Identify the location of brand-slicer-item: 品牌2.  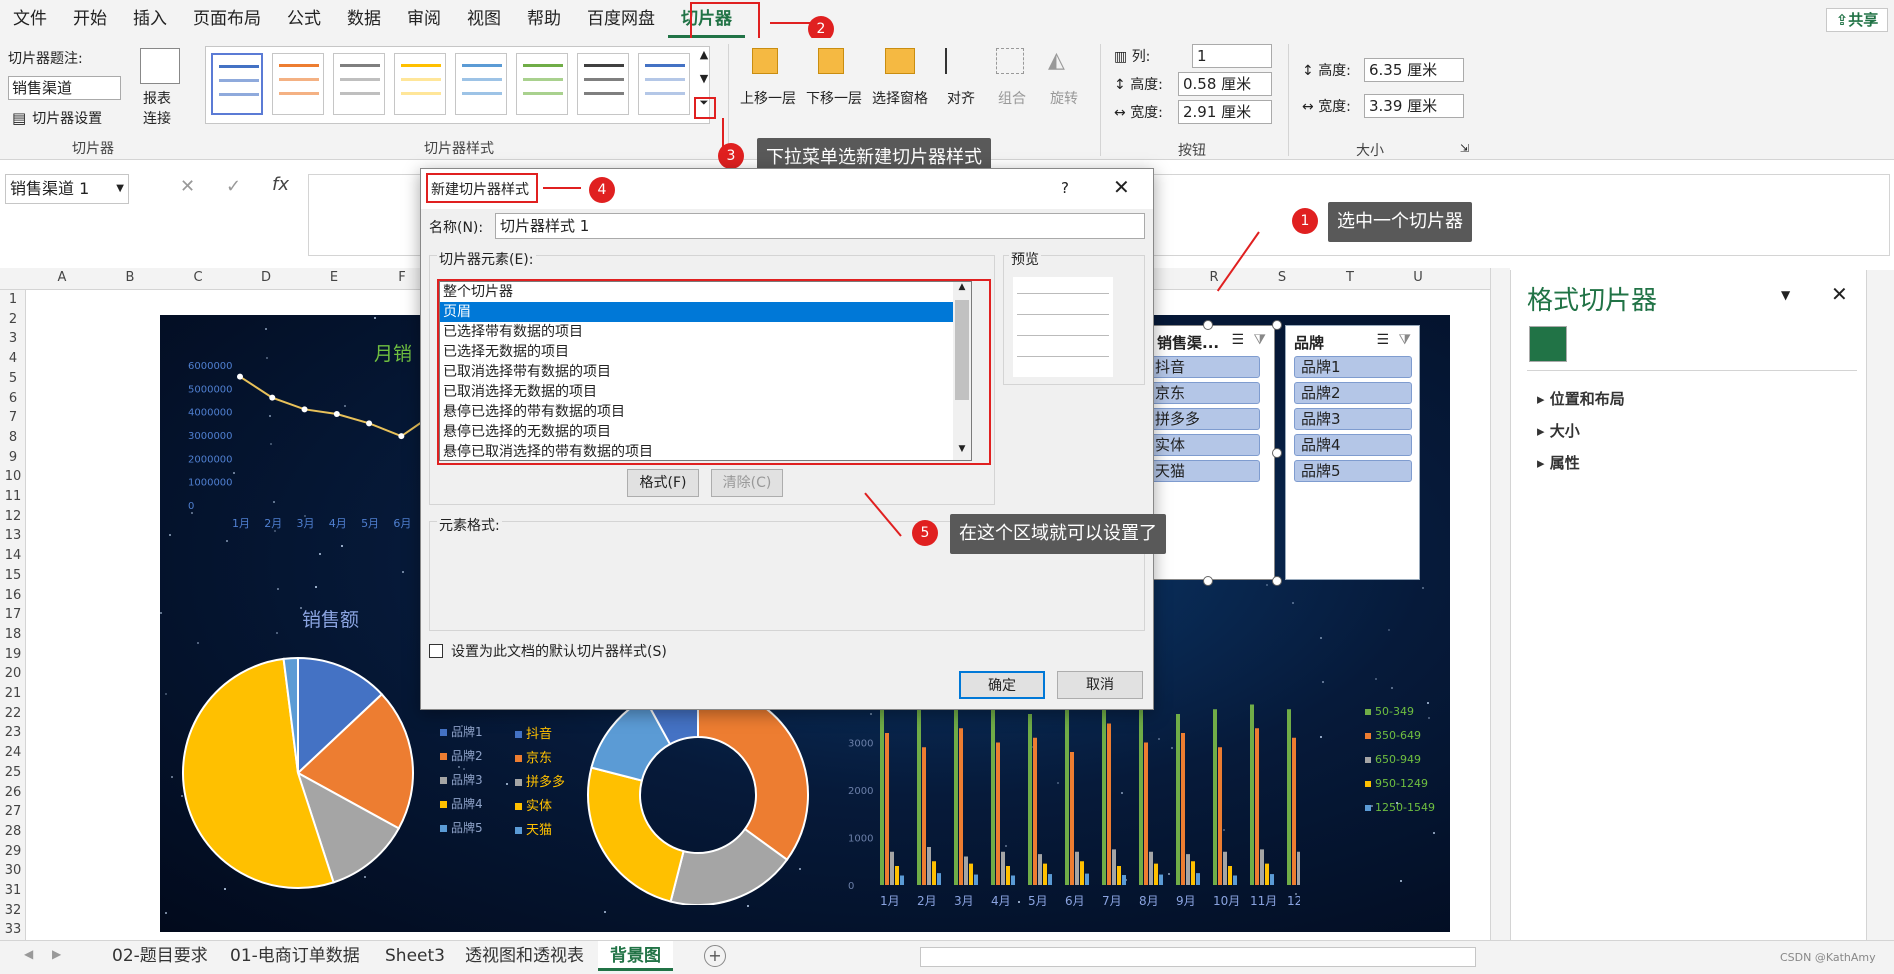
(1353, 393).